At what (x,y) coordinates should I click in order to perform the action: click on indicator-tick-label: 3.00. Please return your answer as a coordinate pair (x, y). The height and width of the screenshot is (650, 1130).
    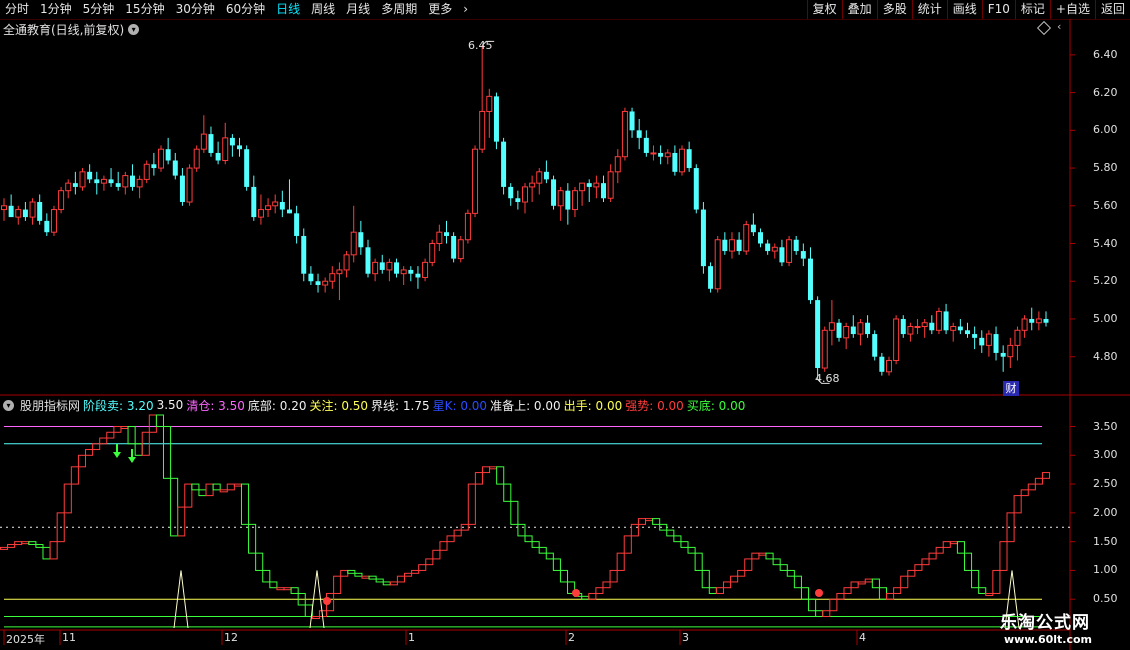
    Looking at the image, I should click on (1105, 455).